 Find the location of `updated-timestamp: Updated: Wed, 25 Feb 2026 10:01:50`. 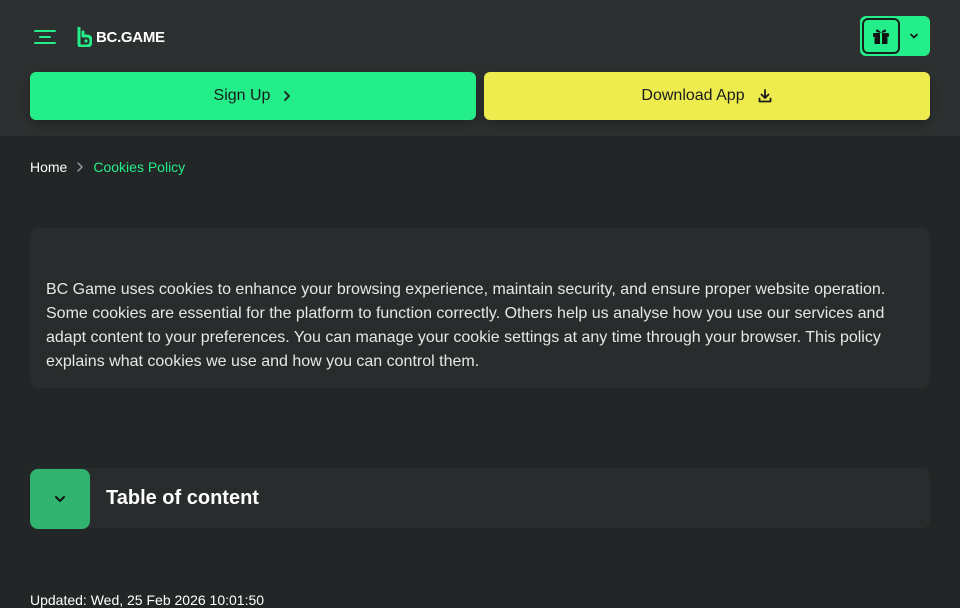

updated-timestamp: Updated: Wed, 25 Feb 2026 10:01:50 is located at coordinates (147, 600).